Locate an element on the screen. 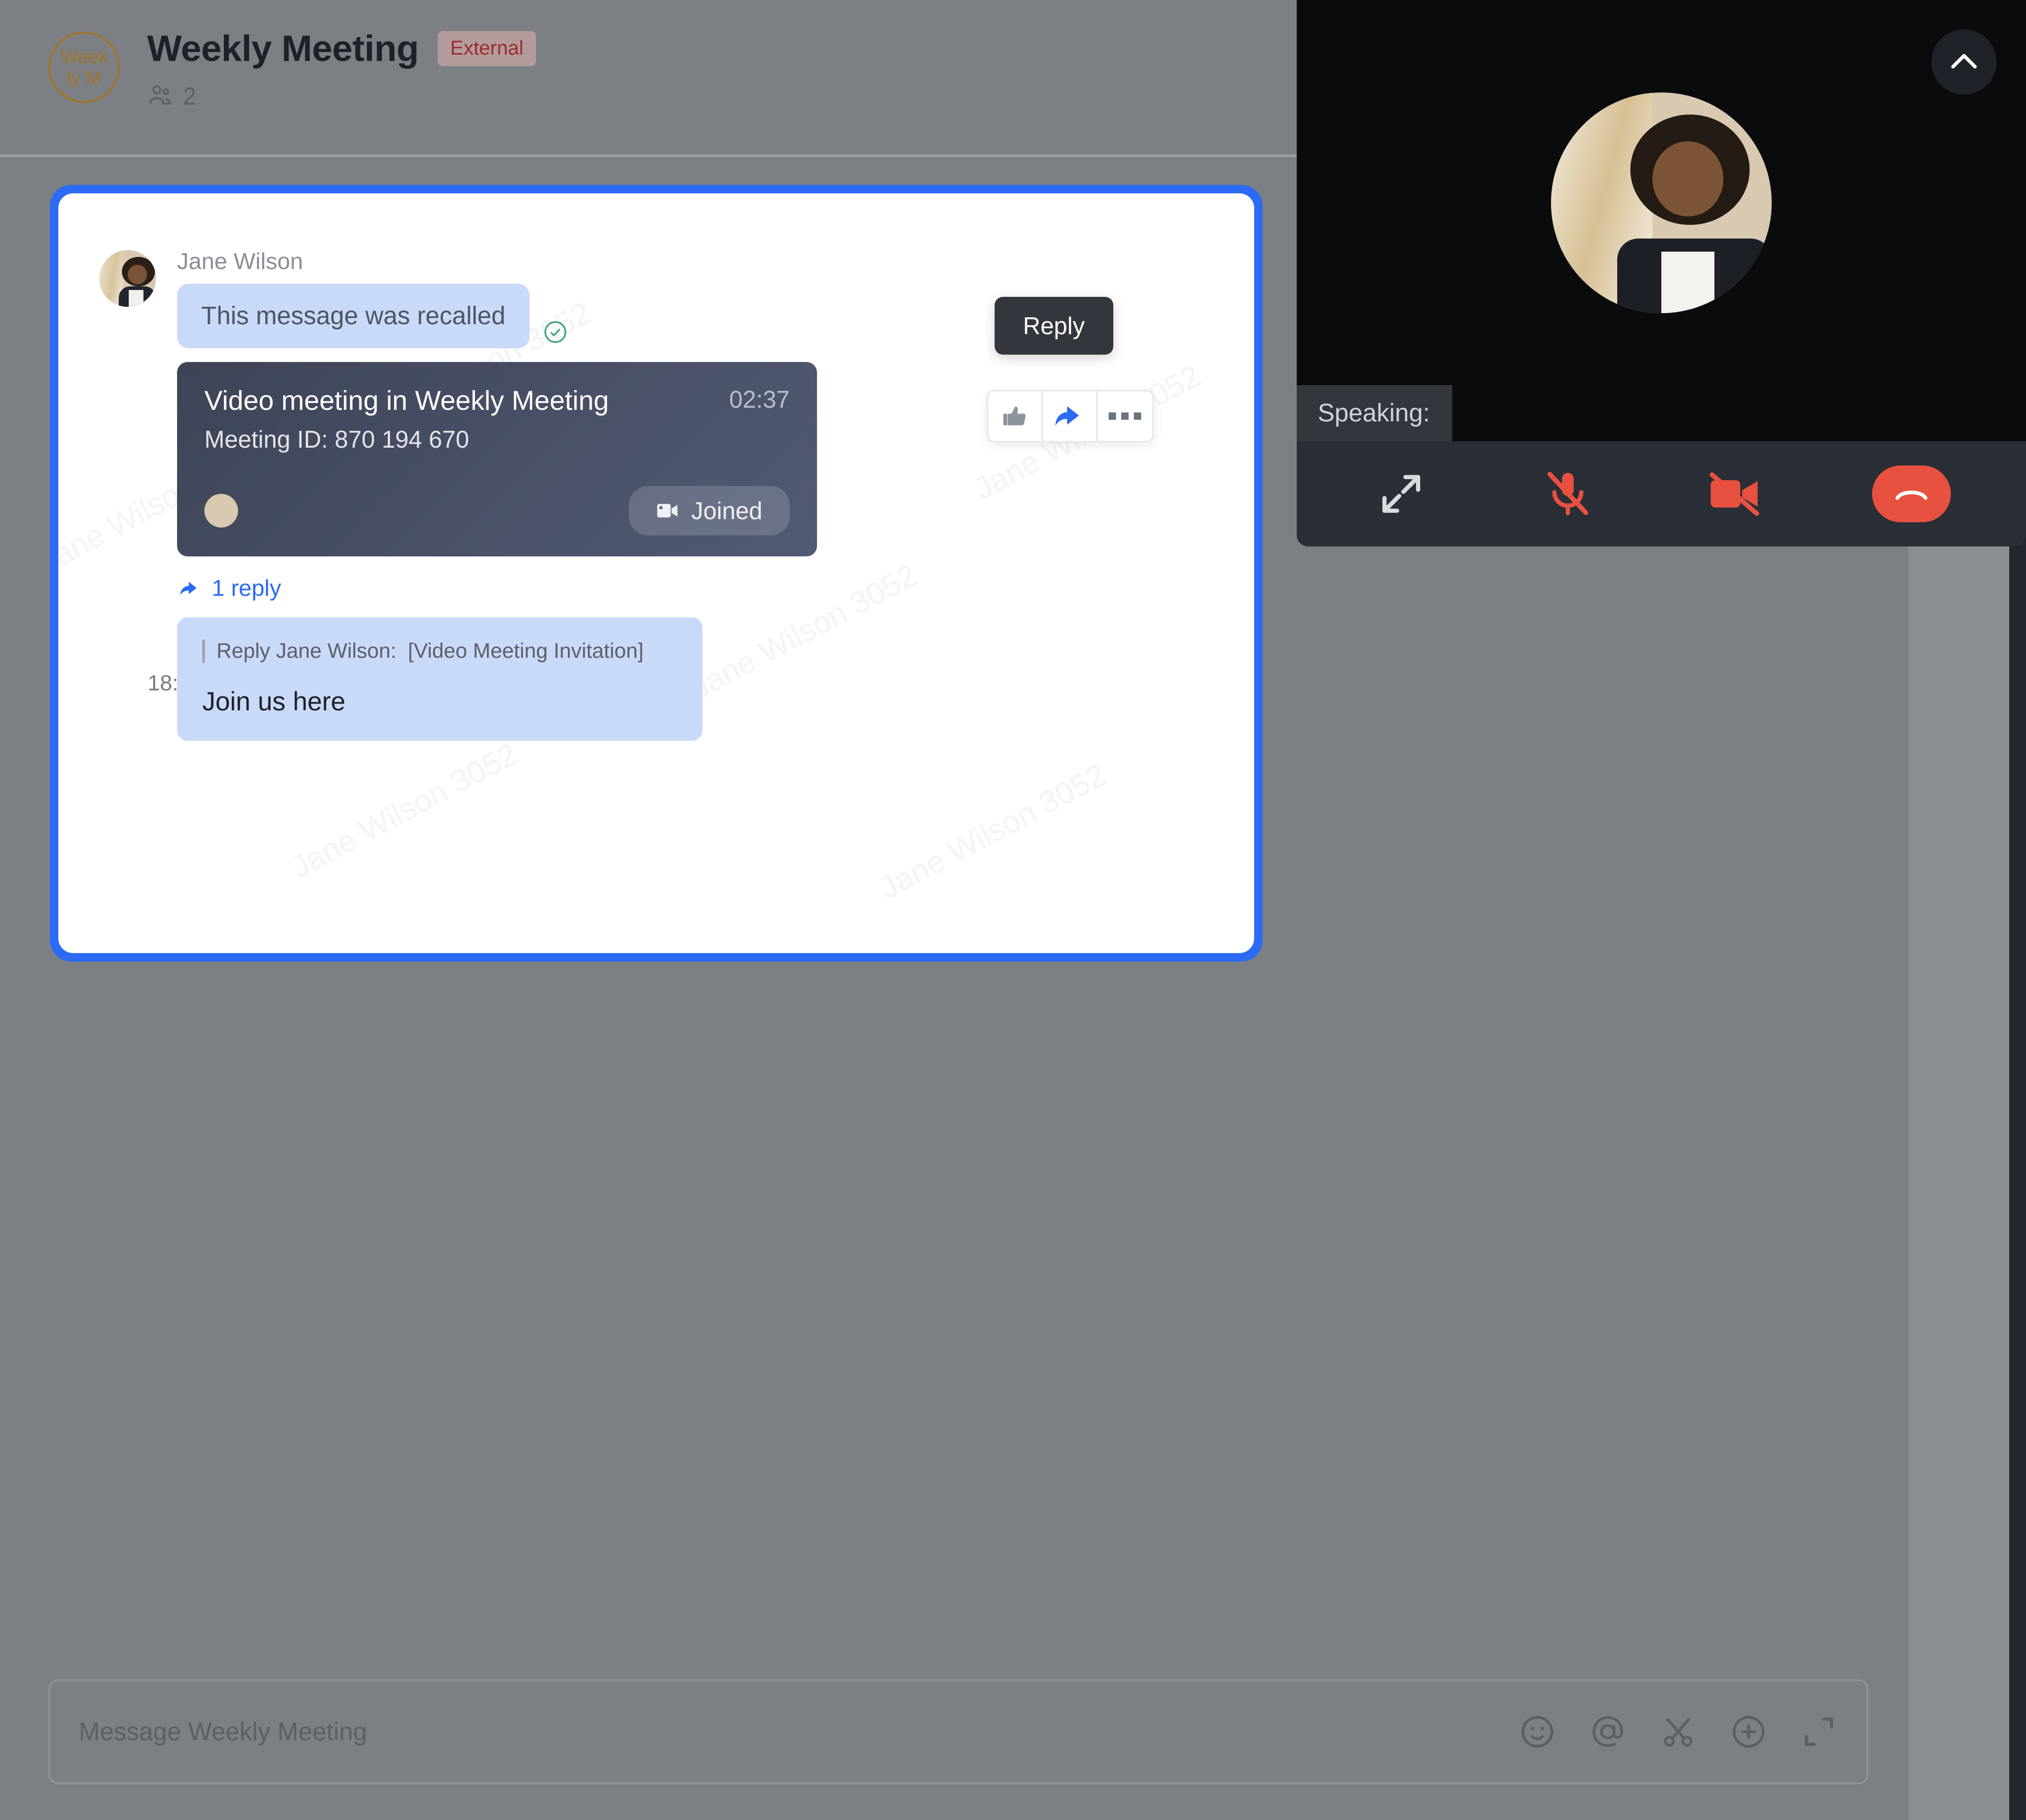 The image size is (2026, 1820). reply-button is located at coordinates (1070, 416).